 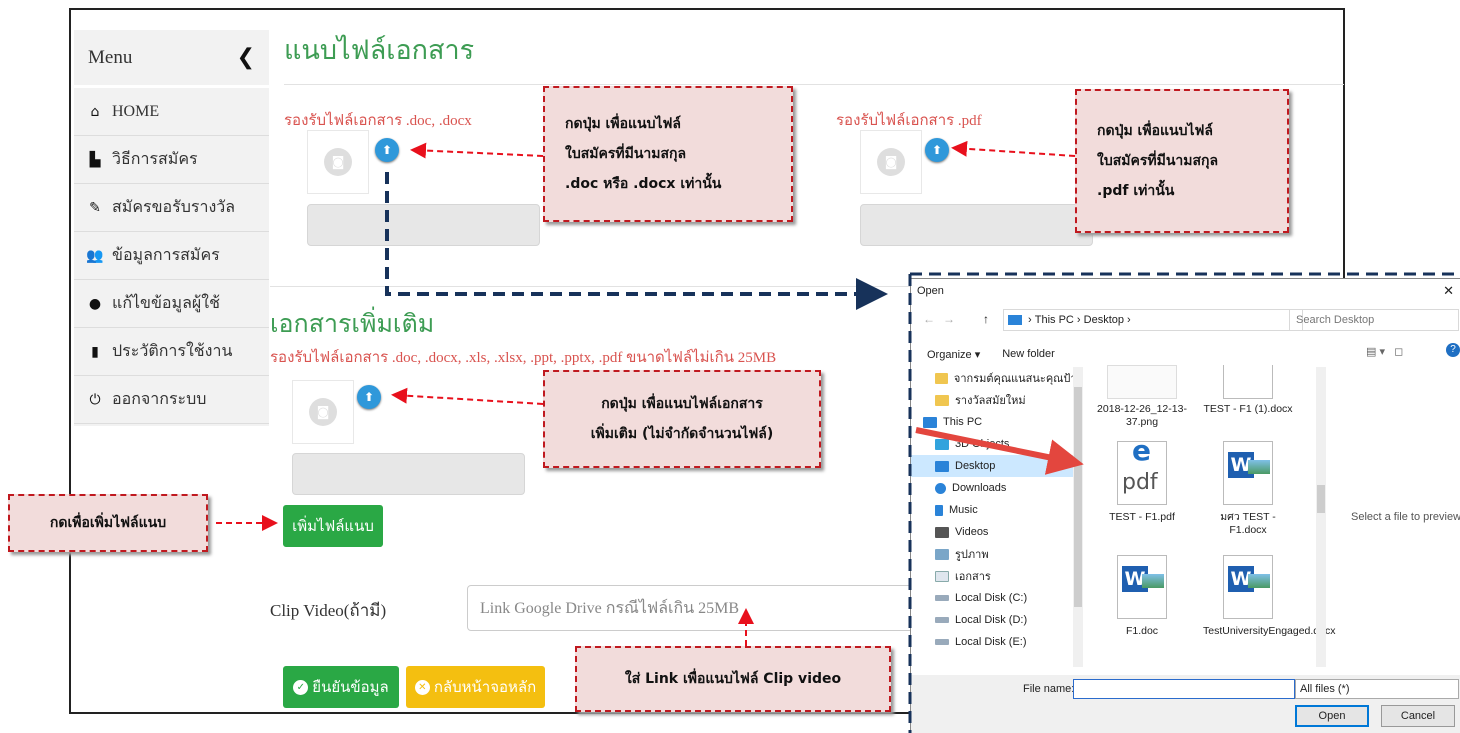 I want to click on pencil-icon: ✎, so click(x=95, y=207).